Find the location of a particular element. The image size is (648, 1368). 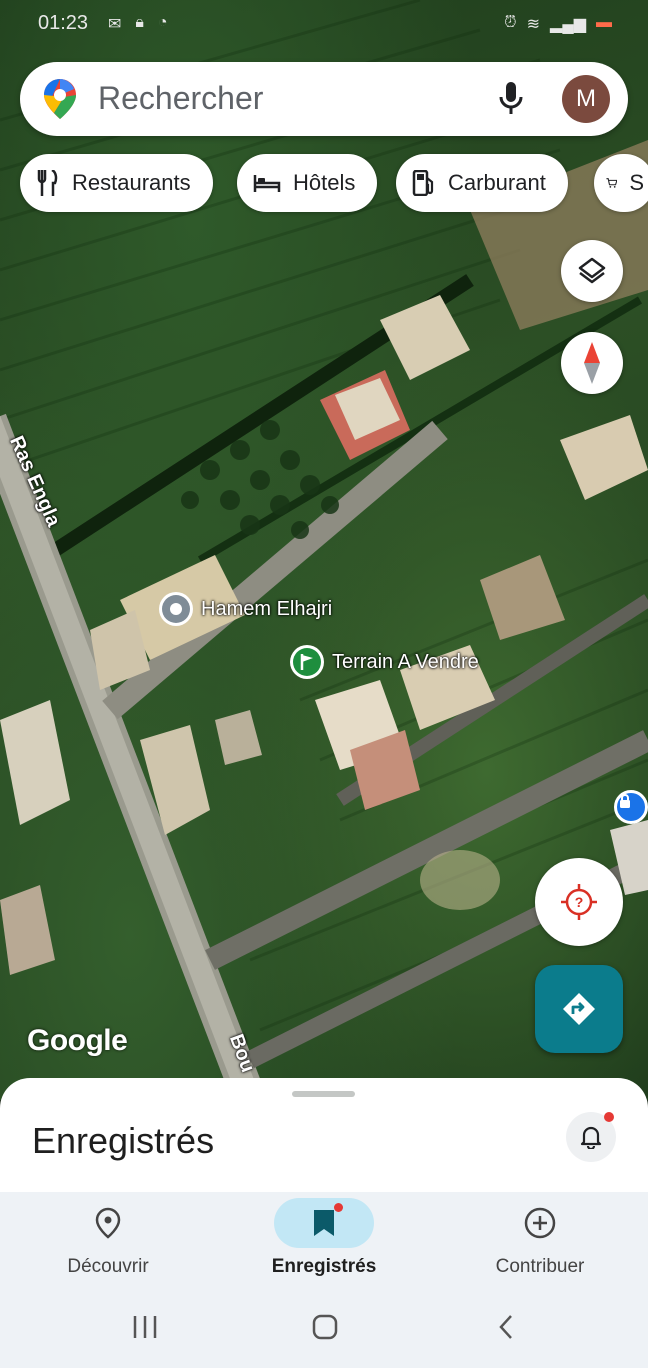

fuel-icon is located at coordinates (423, 183).